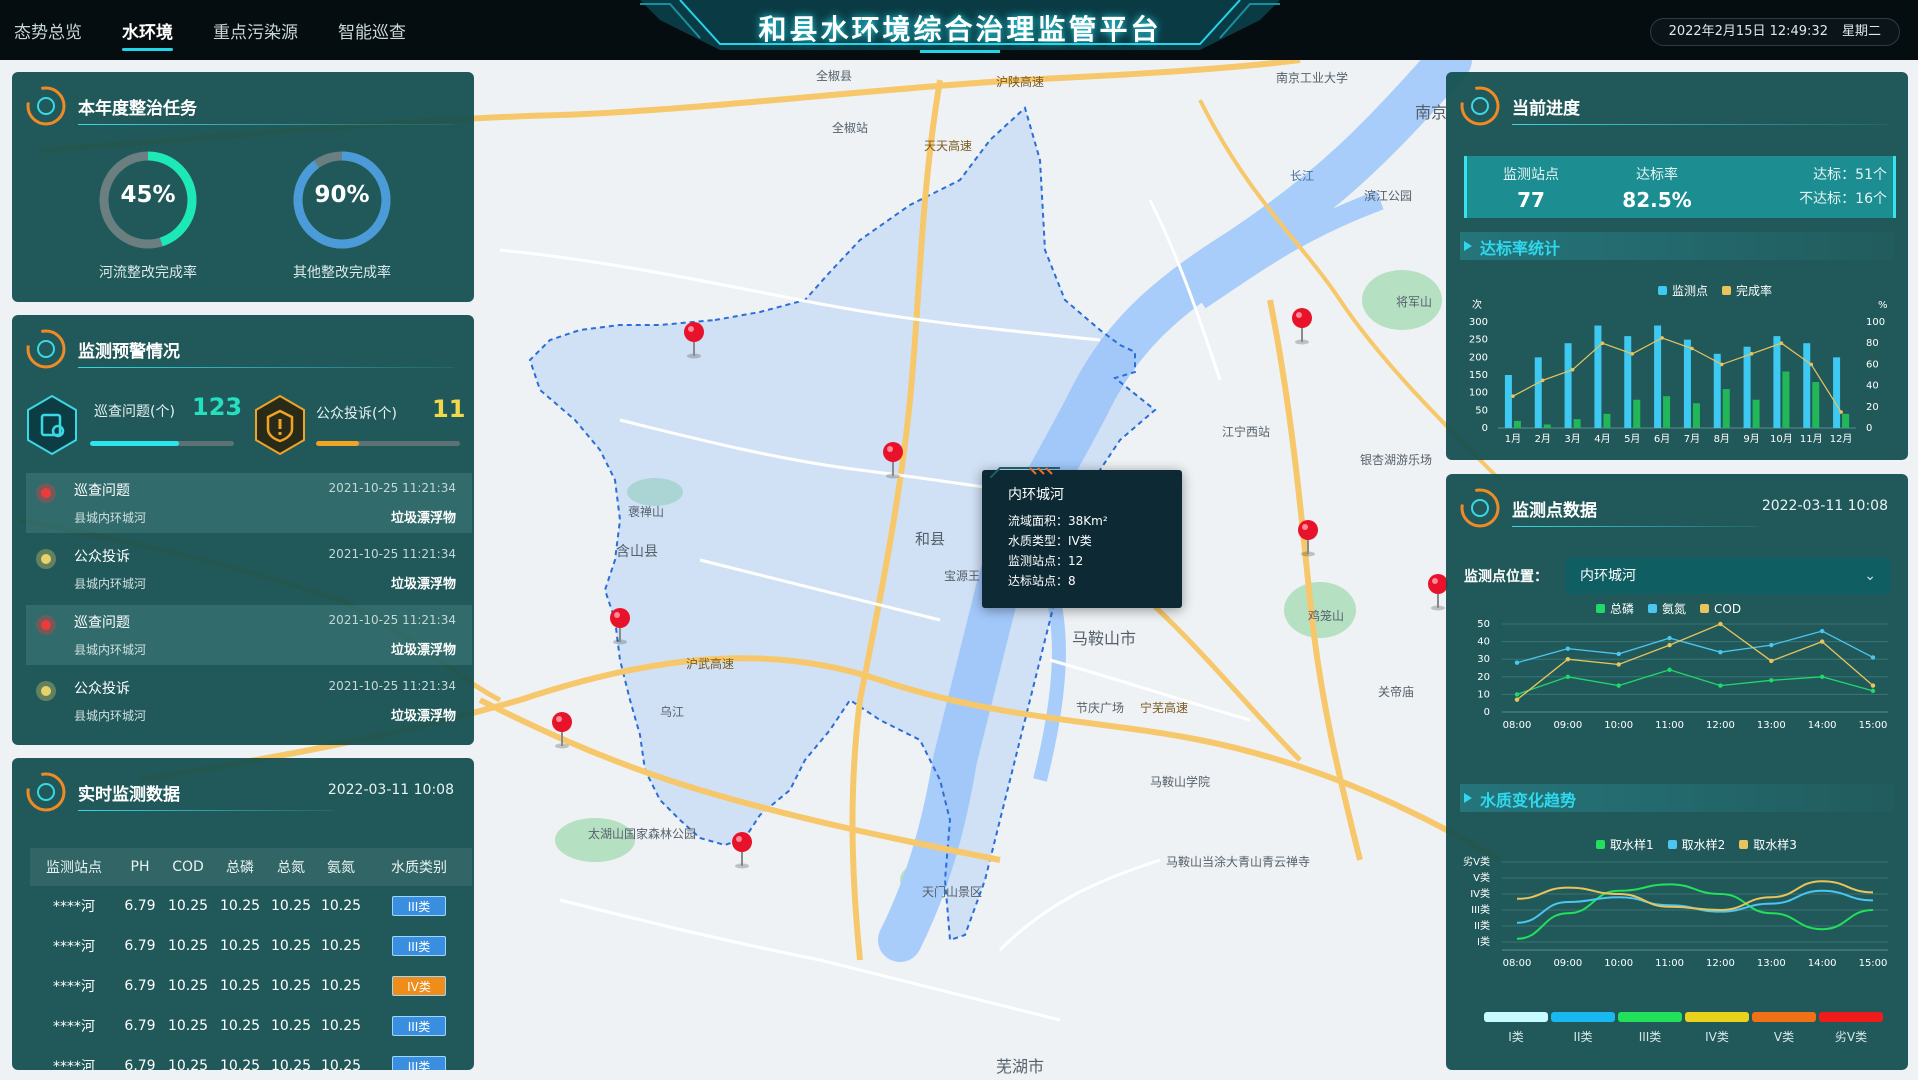 This screenshot has width=1918, height=1080. Describe the element at coordinates (1662, 439) in the screenshot. I see `x-tick-label: 6月` at that location.